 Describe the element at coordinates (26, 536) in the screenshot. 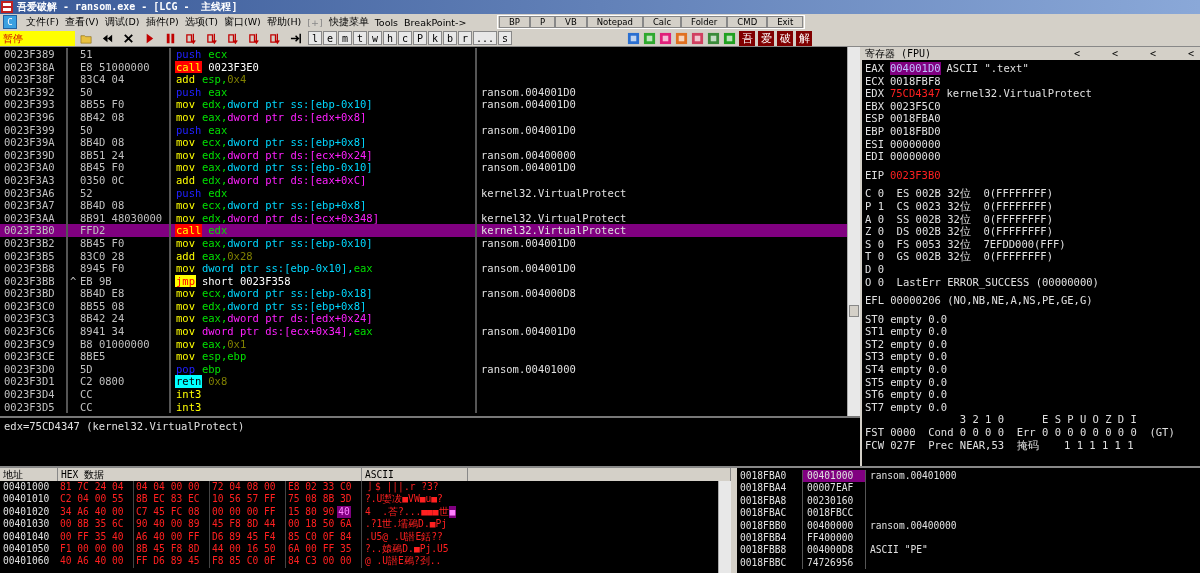

I see `address-cell-text: 00401040` at that location.